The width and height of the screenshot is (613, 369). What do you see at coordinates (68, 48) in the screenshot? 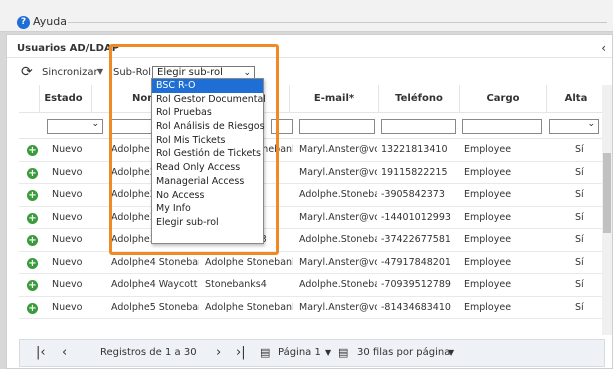
I see `panel-title: Usuarios AD/LDAP` at bounding box center [68, 48].